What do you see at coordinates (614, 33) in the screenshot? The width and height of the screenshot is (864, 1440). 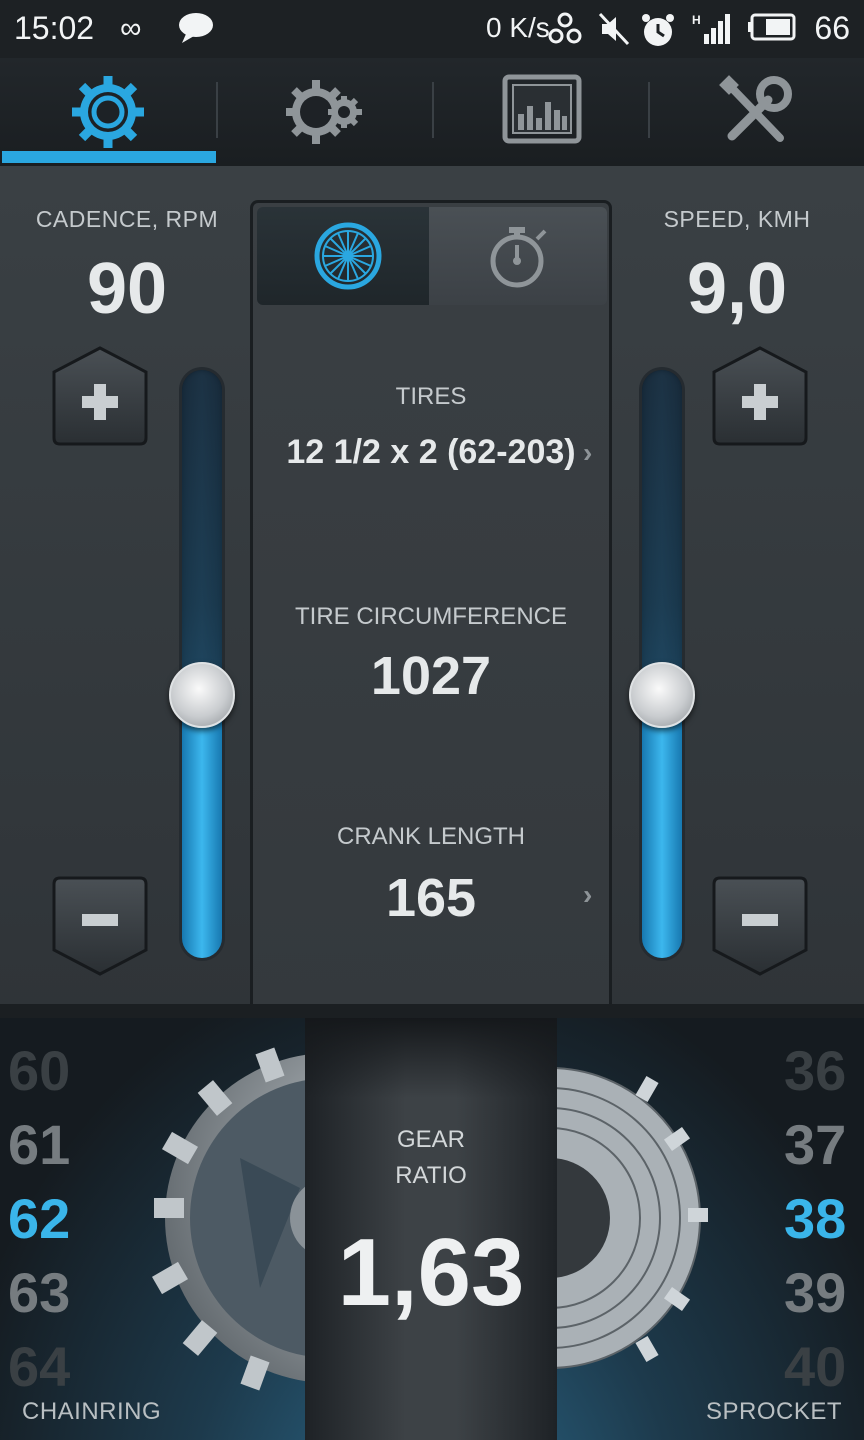 I see `mute-icon` at bounding box center [614, 33].